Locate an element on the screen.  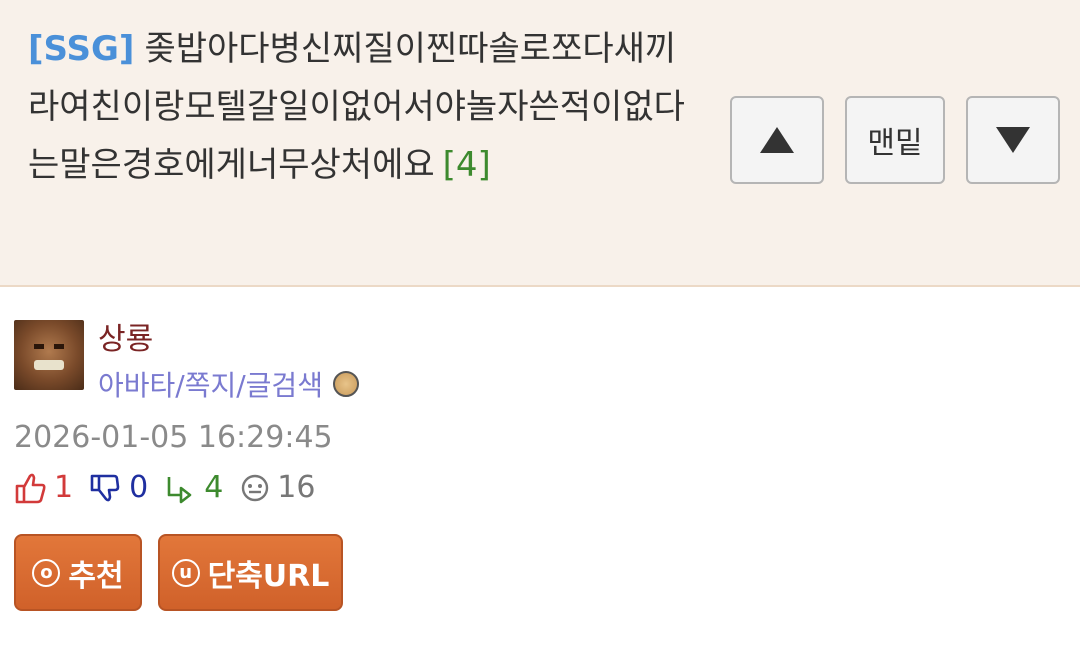
downvote-count: 0 is located at coordinates (139, 487).